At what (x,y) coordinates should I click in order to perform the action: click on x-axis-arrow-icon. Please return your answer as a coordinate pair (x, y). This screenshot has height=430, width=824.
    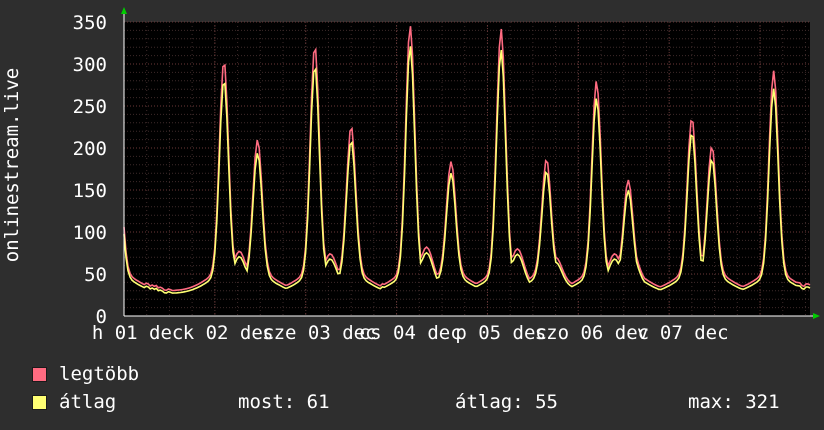
    Looking at the image, I should click on (816, 316).